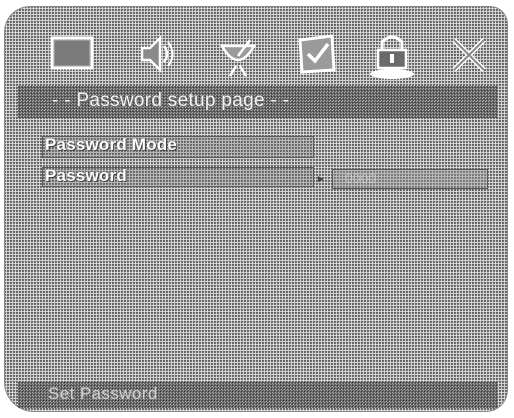  I want to click on preference-setup-icon, so click(318, 54).